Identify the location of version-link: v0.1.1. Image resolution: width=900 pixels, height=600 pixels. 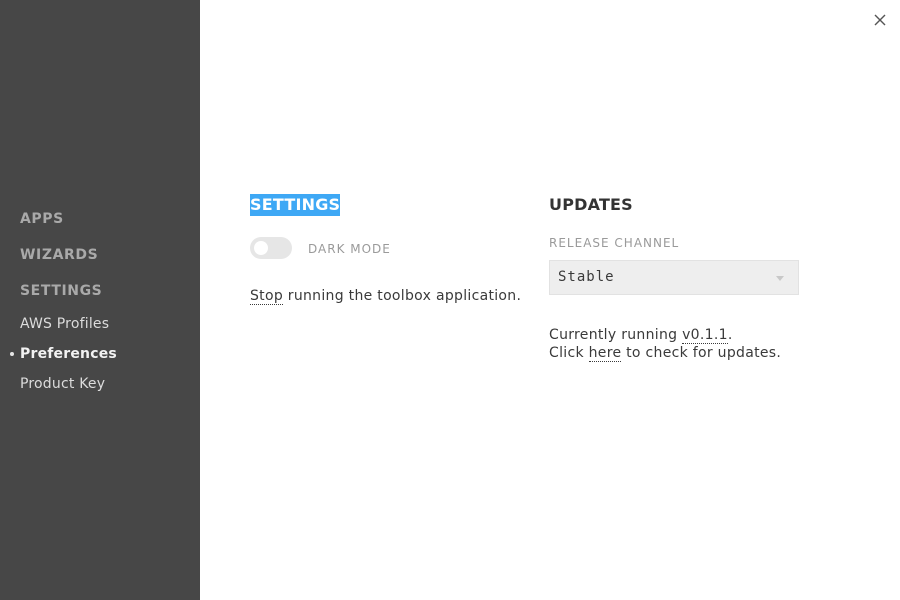
(705, 335).